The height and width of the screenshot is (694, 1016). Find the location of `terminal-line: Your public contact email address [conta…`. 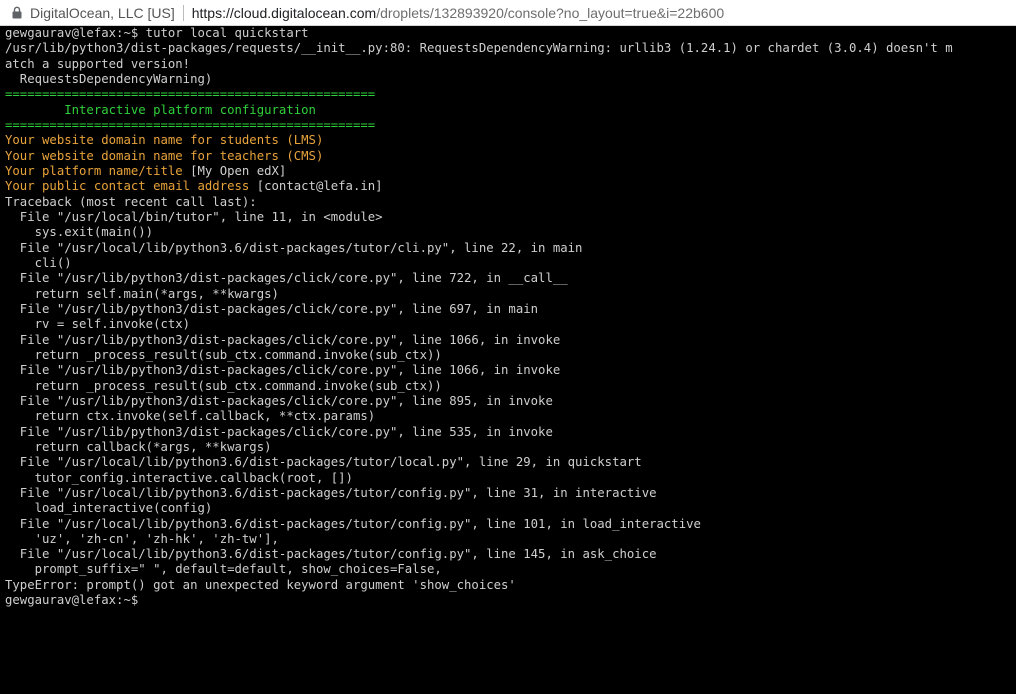

terminal-line: Your public contact email address [conta… is located at coordinates (510, 186).